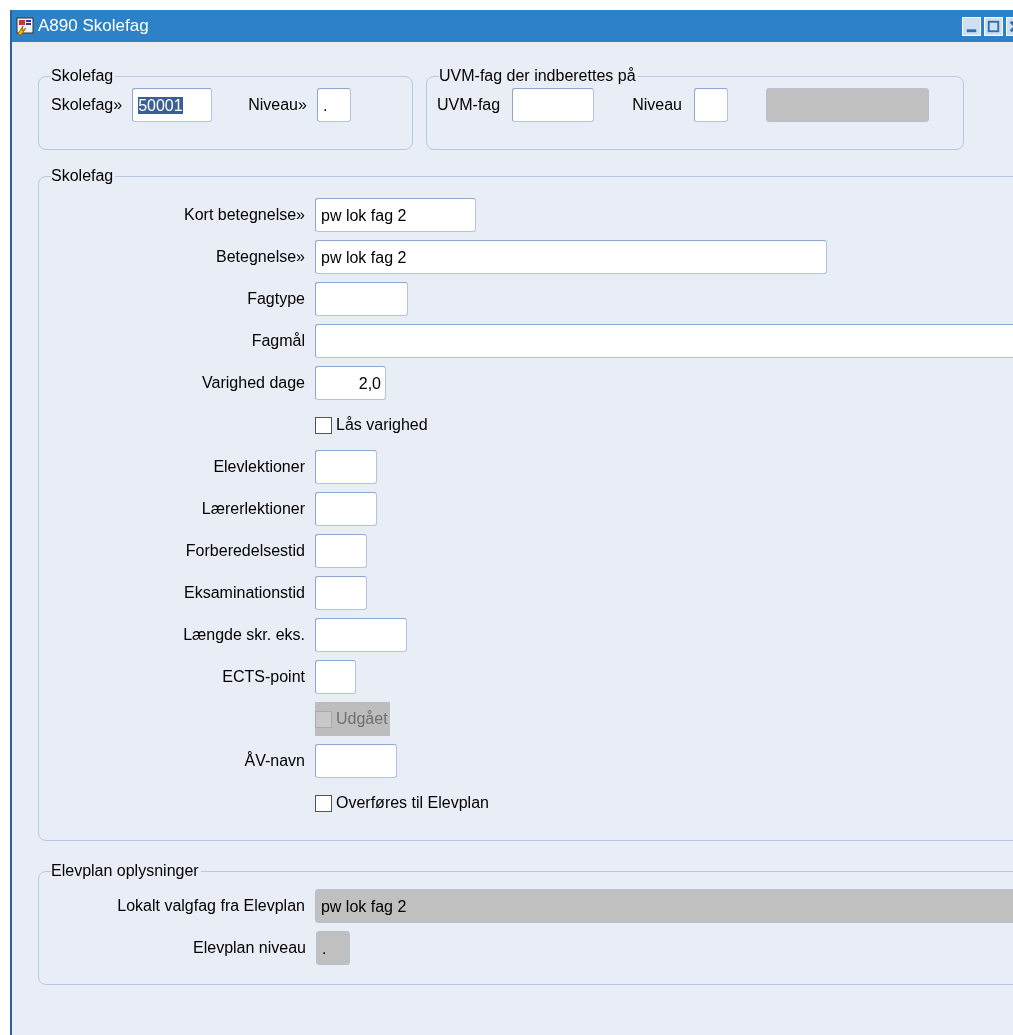  Describe the element at coordinates (172, 105) in the screenshot. I see `input-field: 50001` at that location.